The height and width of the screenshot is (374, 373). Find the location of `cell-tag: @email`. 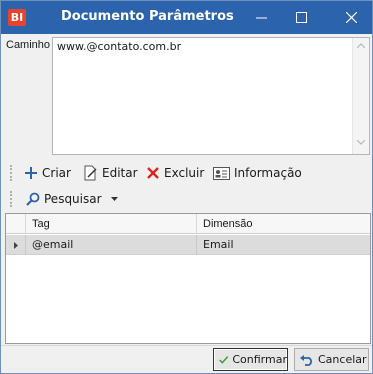

cell-tag: @email is located at coordinates (111, 245).